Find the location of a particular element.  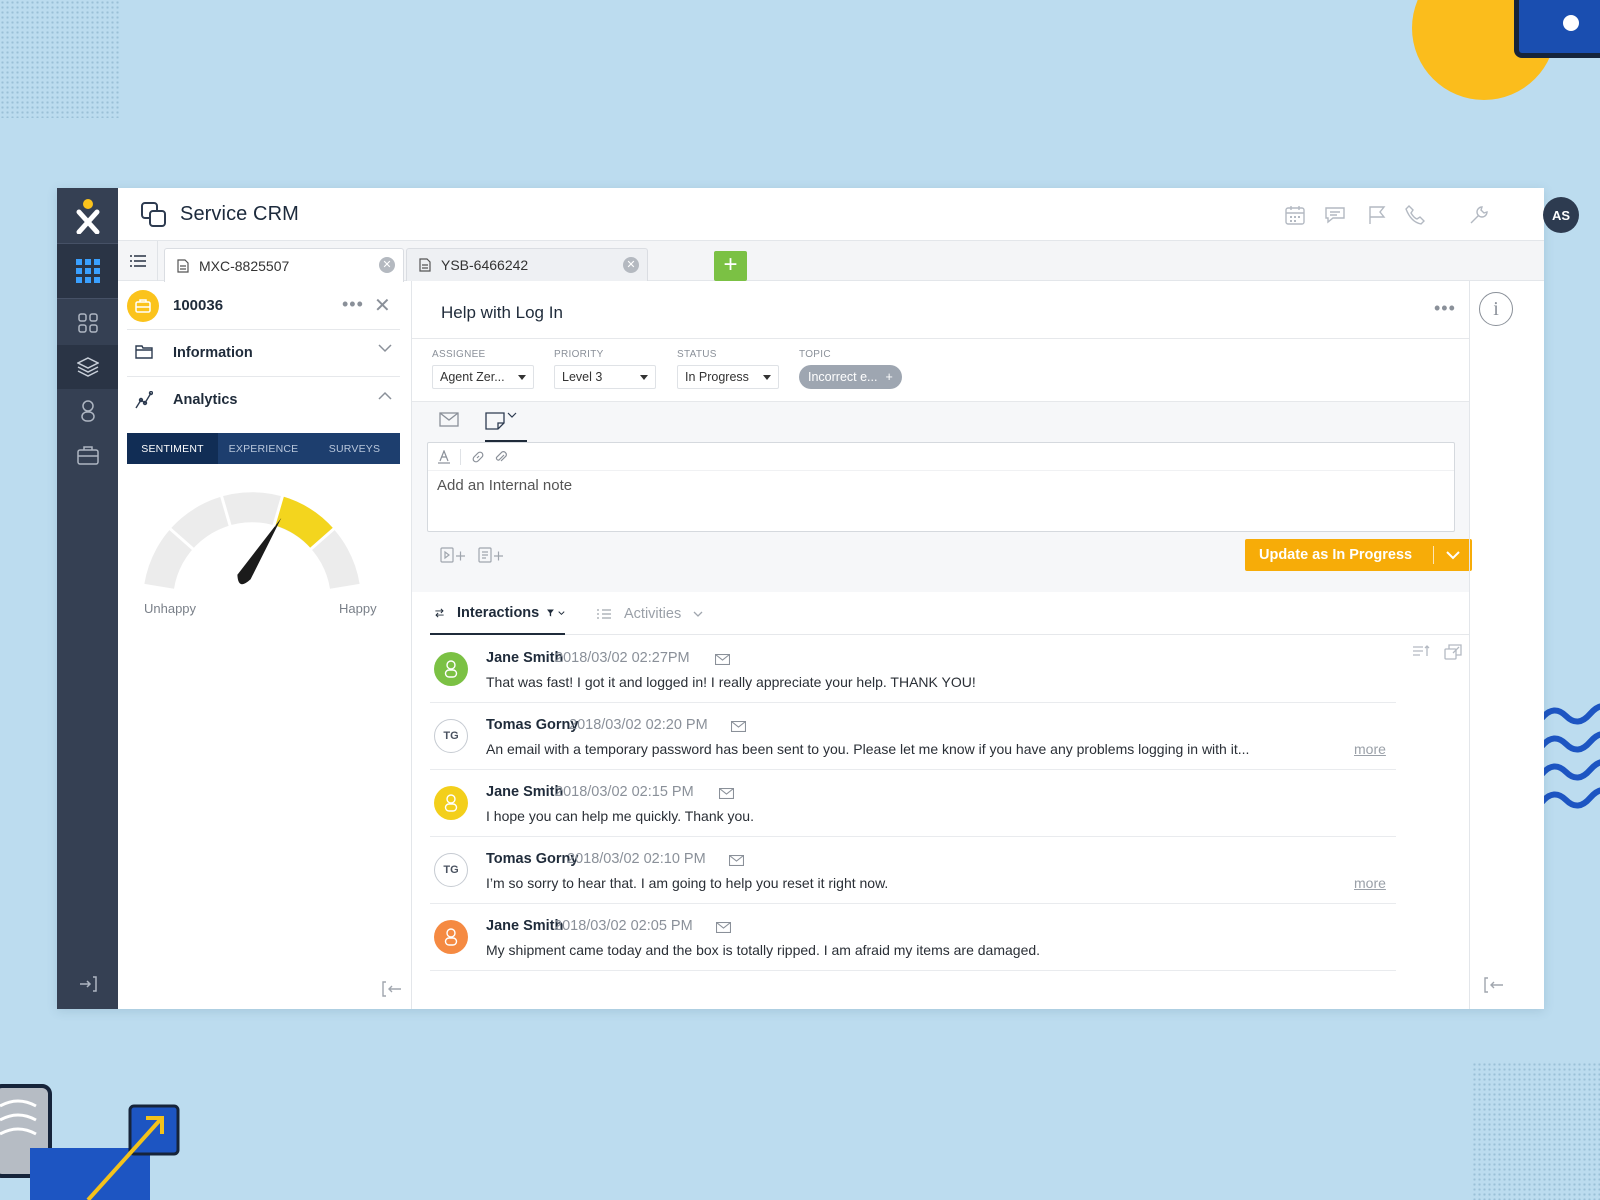

assignee-label: ASSIGNEE is located at coordinates (459, 354).